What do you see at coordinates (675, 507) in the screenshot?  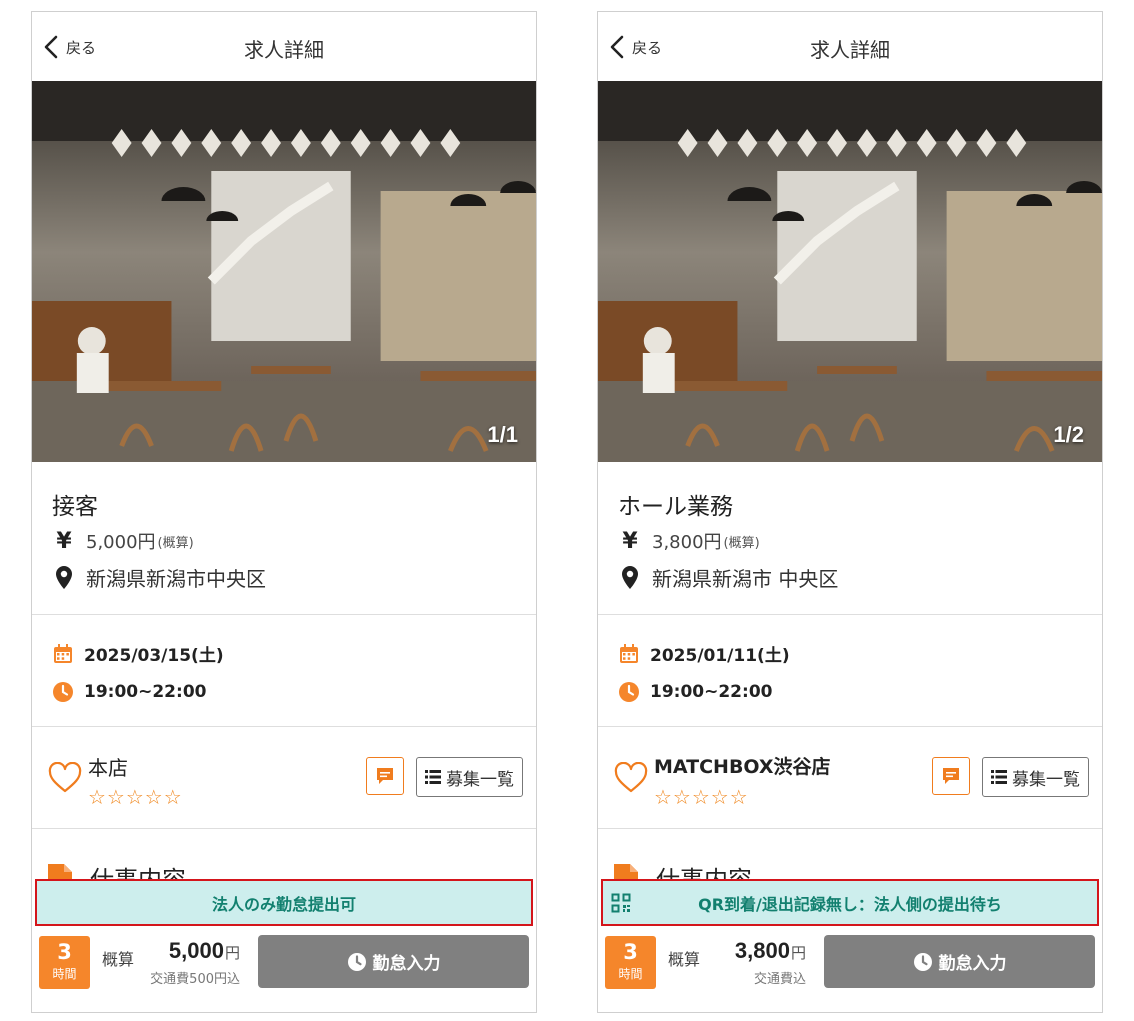 I see `job-title: ホール業務` at bounding box center [675, 507].